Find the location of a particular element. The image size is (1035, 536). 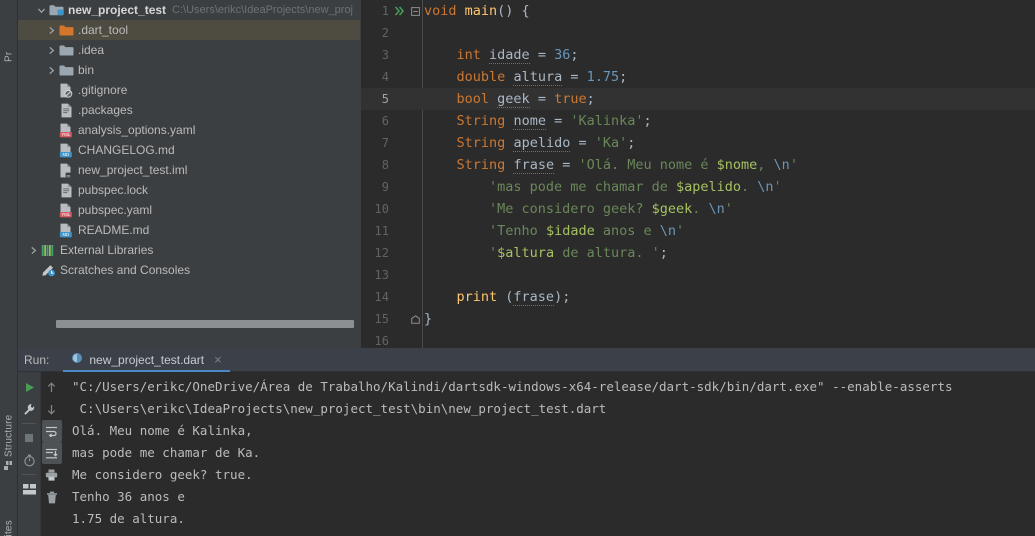

scratches-icon is located at coordinates (48, 270).